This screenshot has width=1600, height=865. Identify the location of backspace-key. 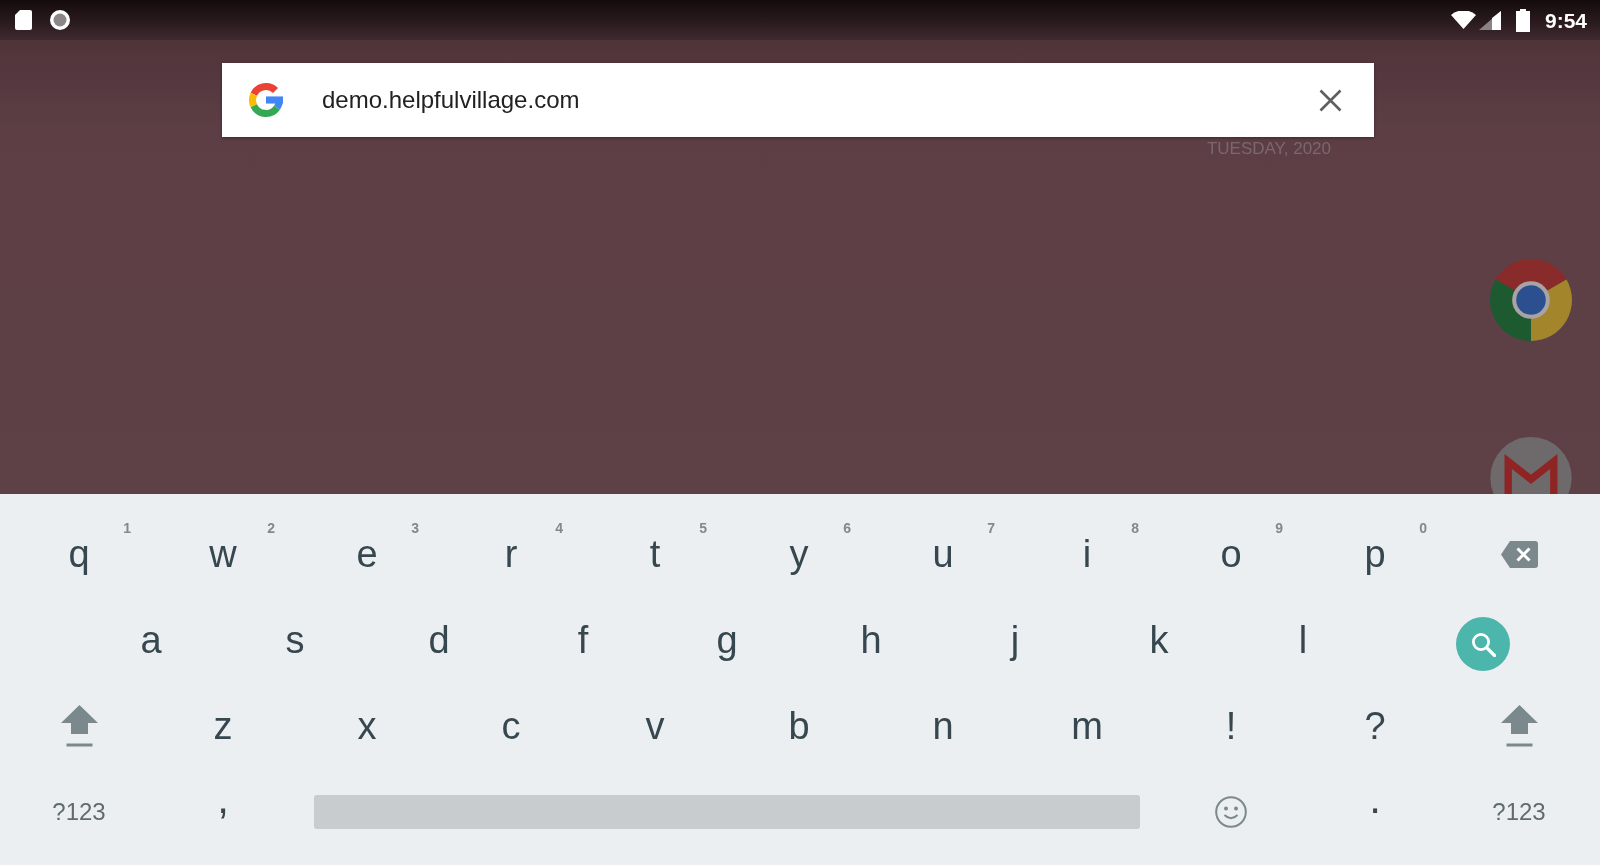
(1519, 554).